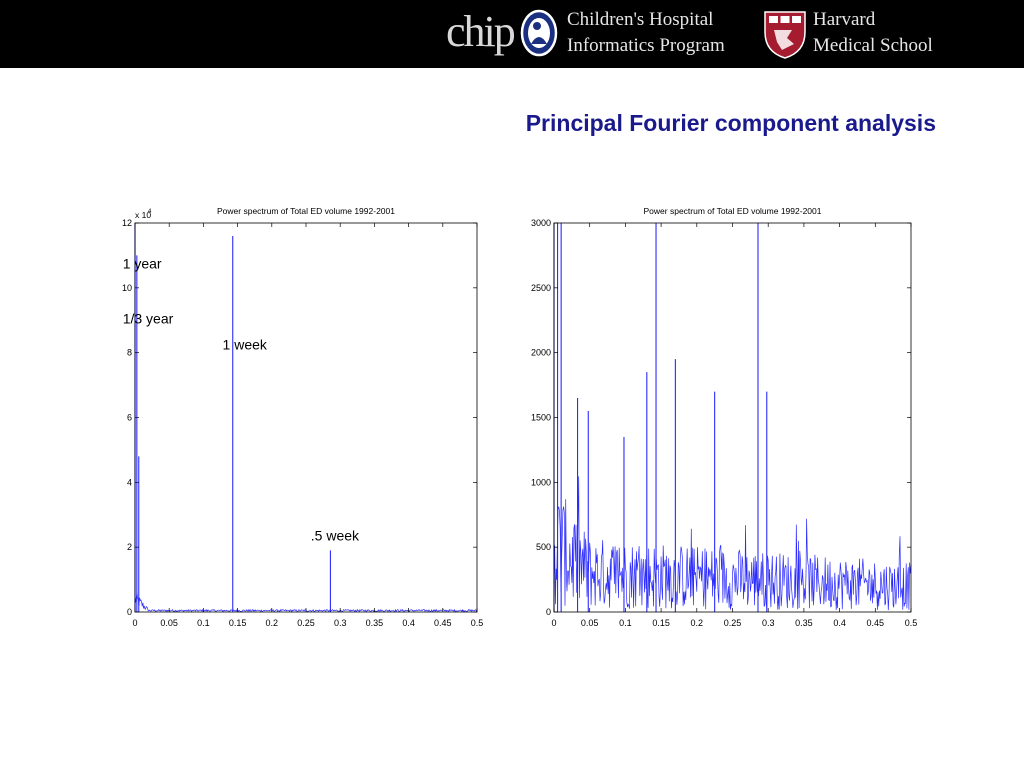 This screenshot has width=1024, height=768. I want to click on y-tick-label: 2000, so click(541, 353).